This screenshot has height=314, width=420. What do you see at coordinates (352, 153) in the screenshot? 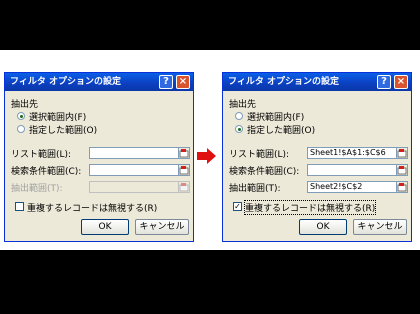
I see `list-range-input: Sheet1!$A$1:$C$6` at bounding box center [352, 153].